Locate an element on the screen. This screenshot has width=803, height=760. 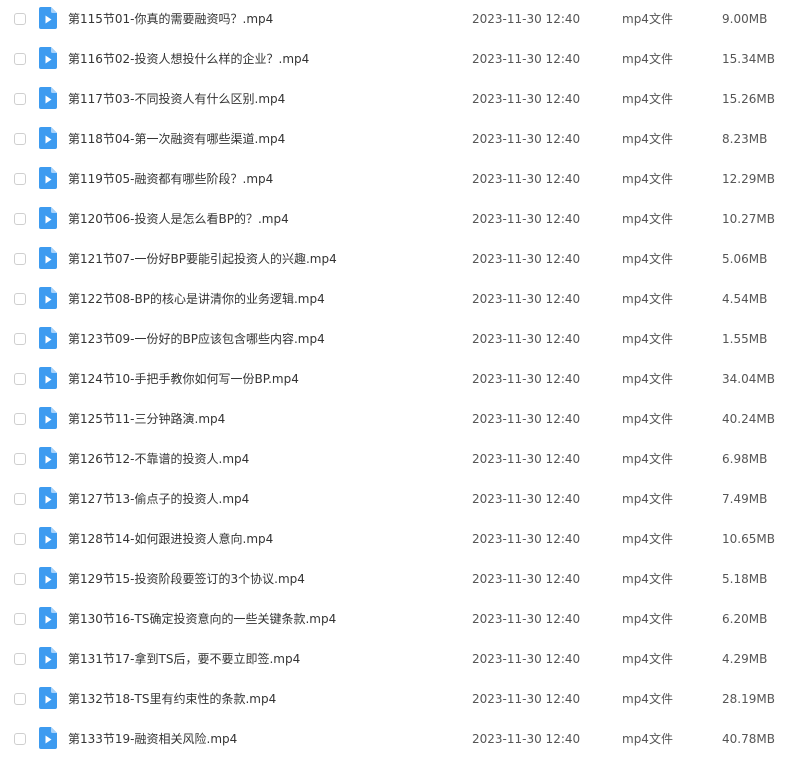
file-name: 第129节15-投资阶段要签订的3个协议.mp4 is located at coordinates (186, 579).